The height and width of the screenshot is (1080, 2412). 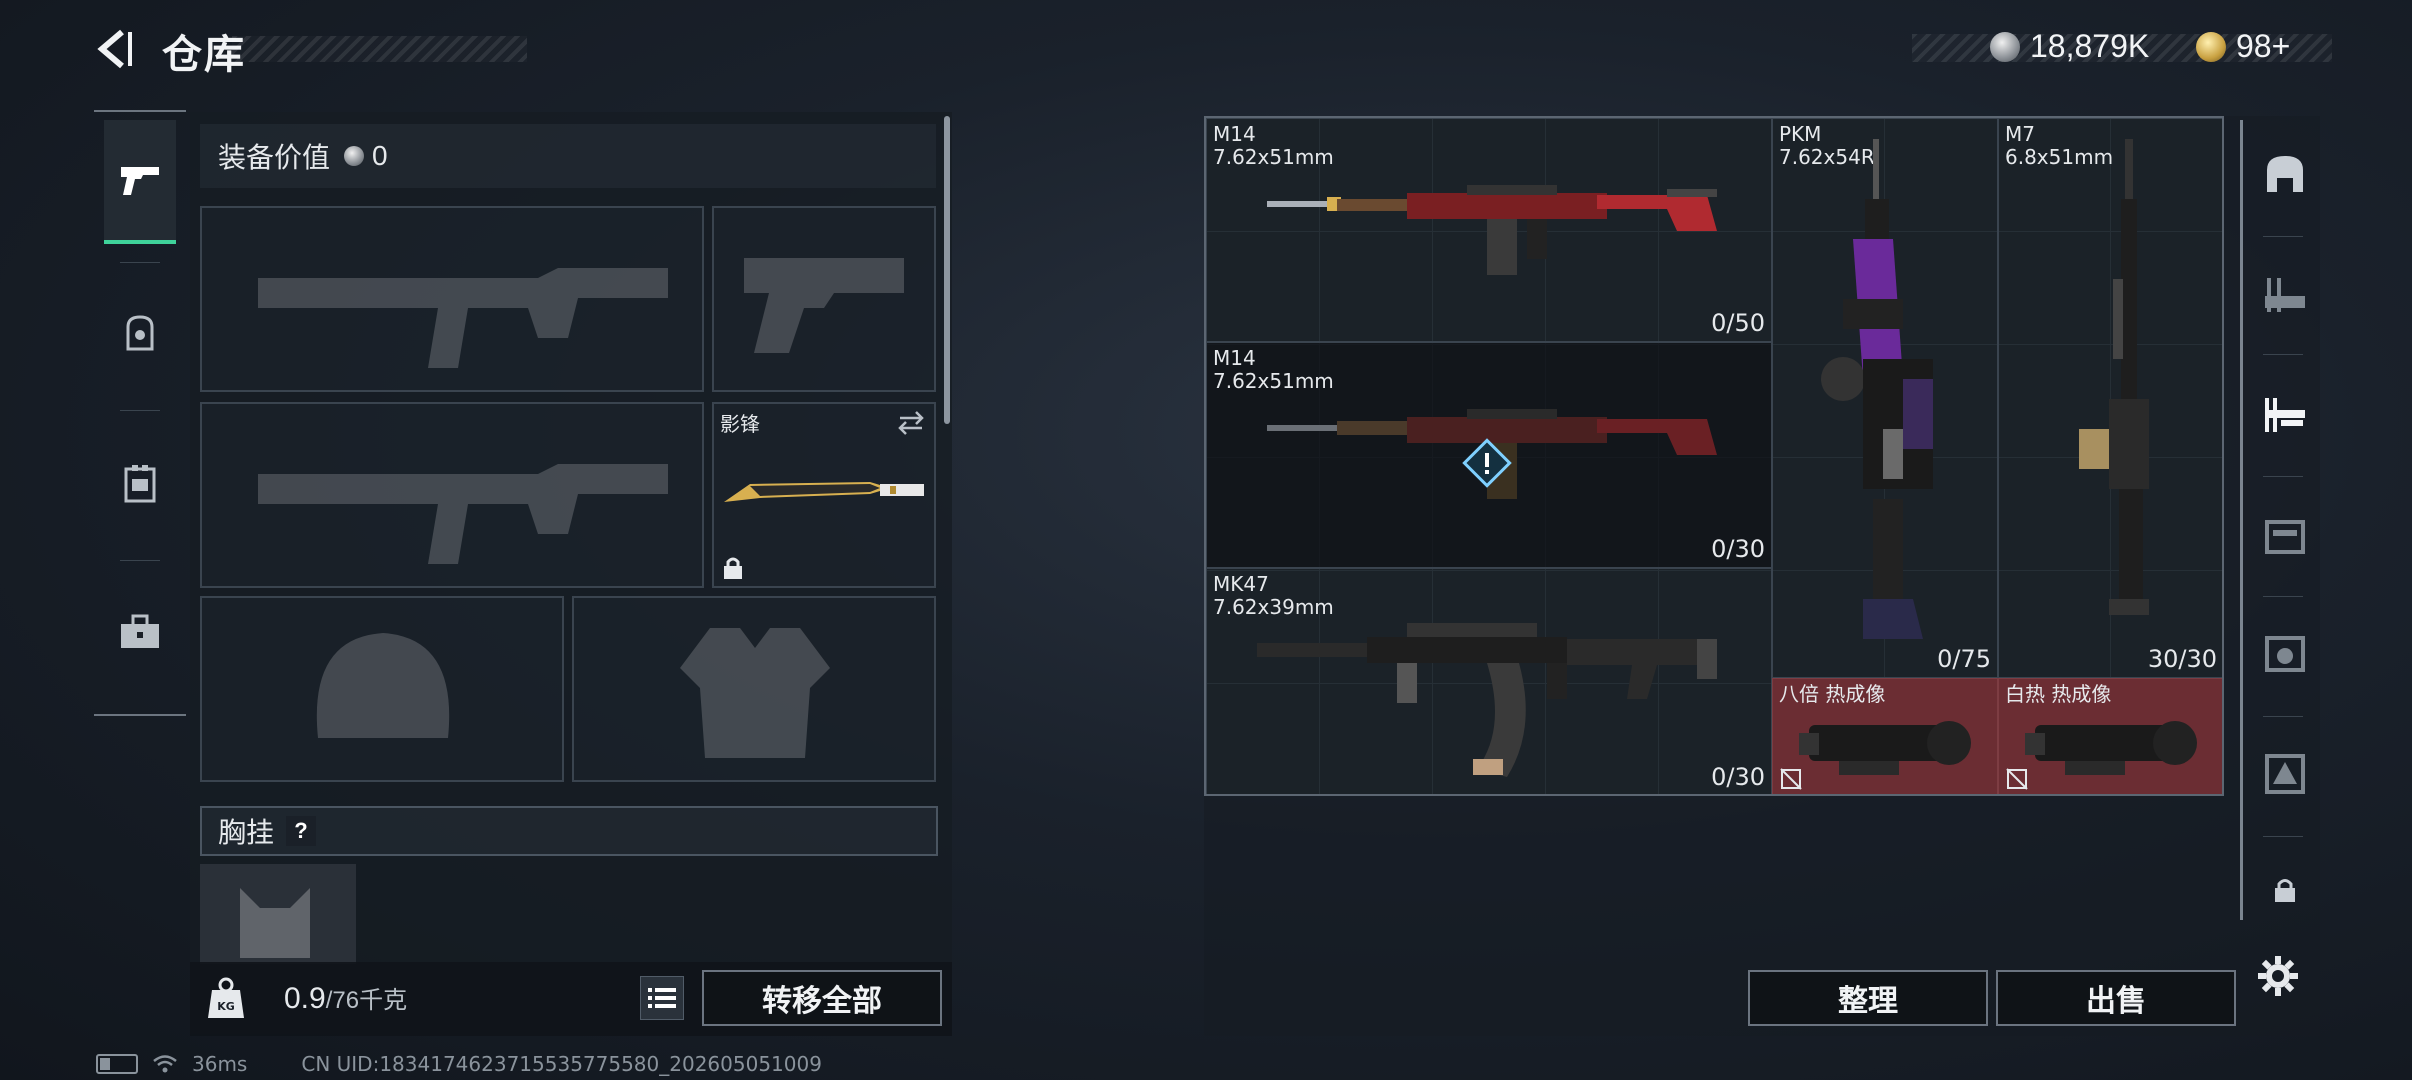 What do you see at coordinates (822, 998) in the screenshot?
I see `transfer-all-button: 转移全部` at bounding box center [822, 998].